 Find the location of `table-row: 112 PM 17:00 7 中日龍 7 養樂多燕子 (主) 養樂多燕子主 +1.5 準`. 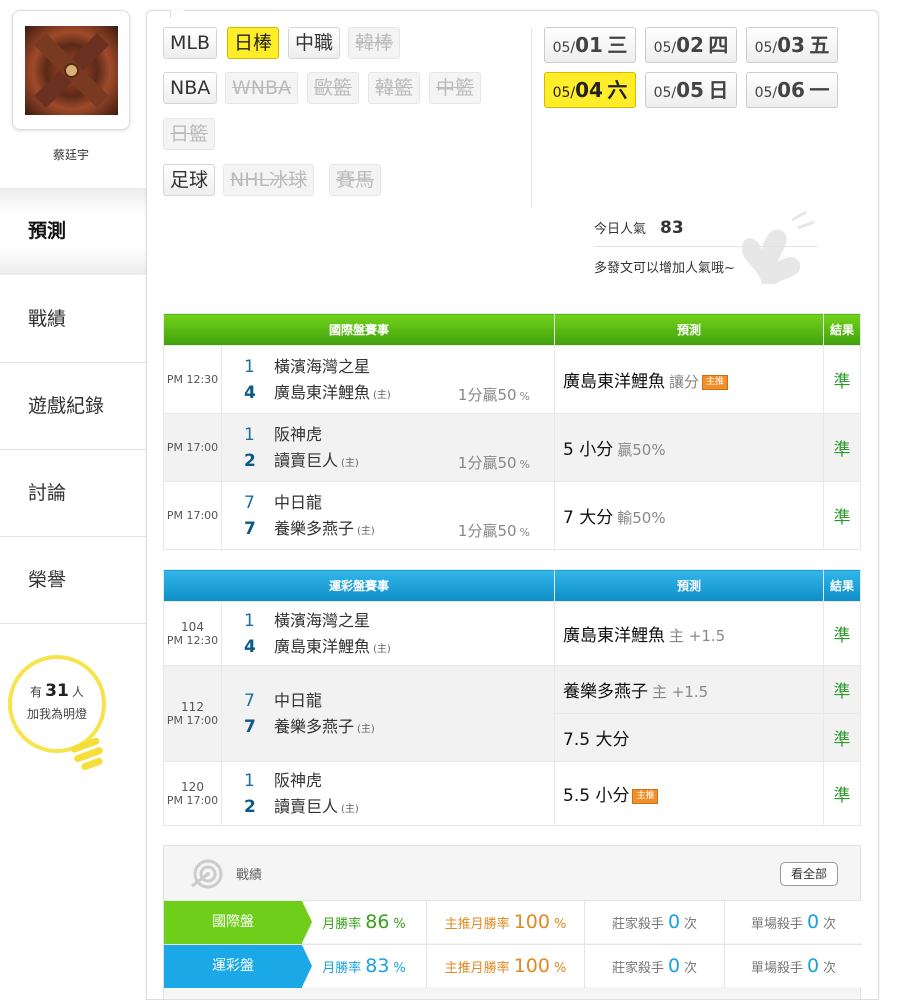

table-row: 112 PM 17:00 7 中日龍 7 養樂多燕子 (主) 養樂多燕子主 +1.5 準 is located at coordinates (512, 713).